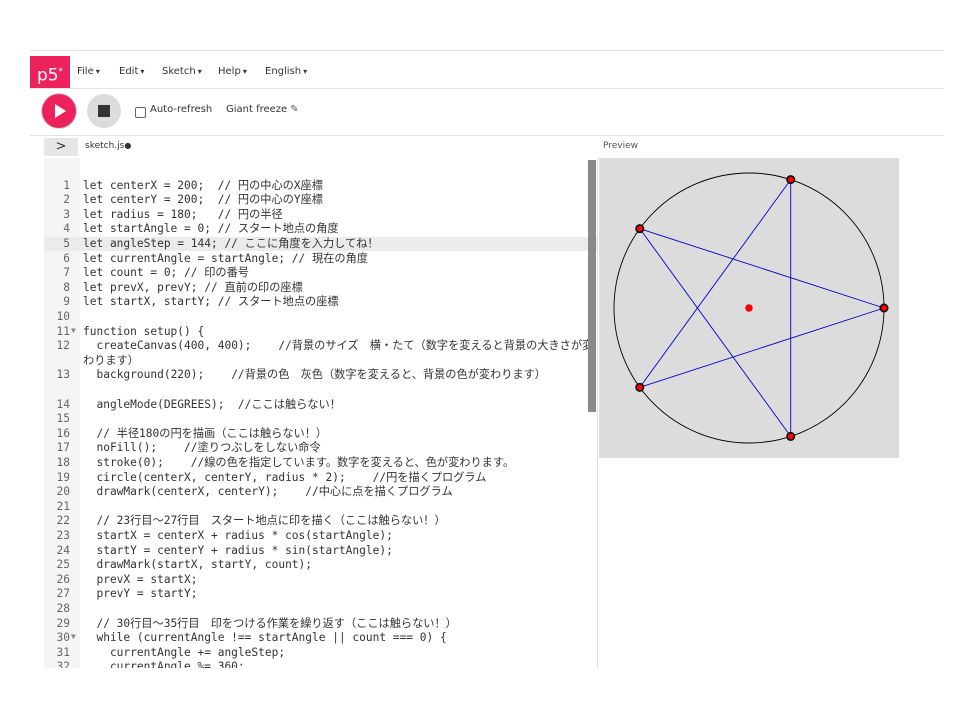  Describe the element at coordinates (198, 565) in the screenshot. I see `code-text: drawMark(startX, startY, count);` at that location.